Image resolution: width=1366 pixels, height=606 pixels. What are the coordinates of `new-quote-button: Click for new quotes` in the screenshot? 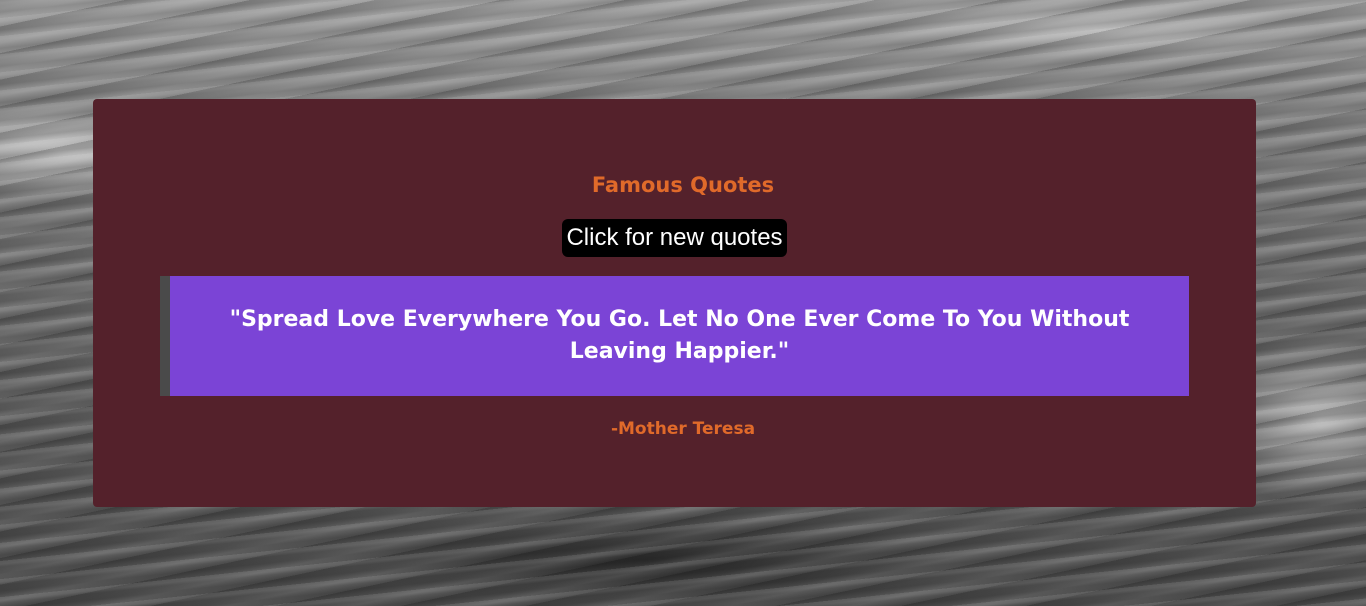 It's located at (674, 238).